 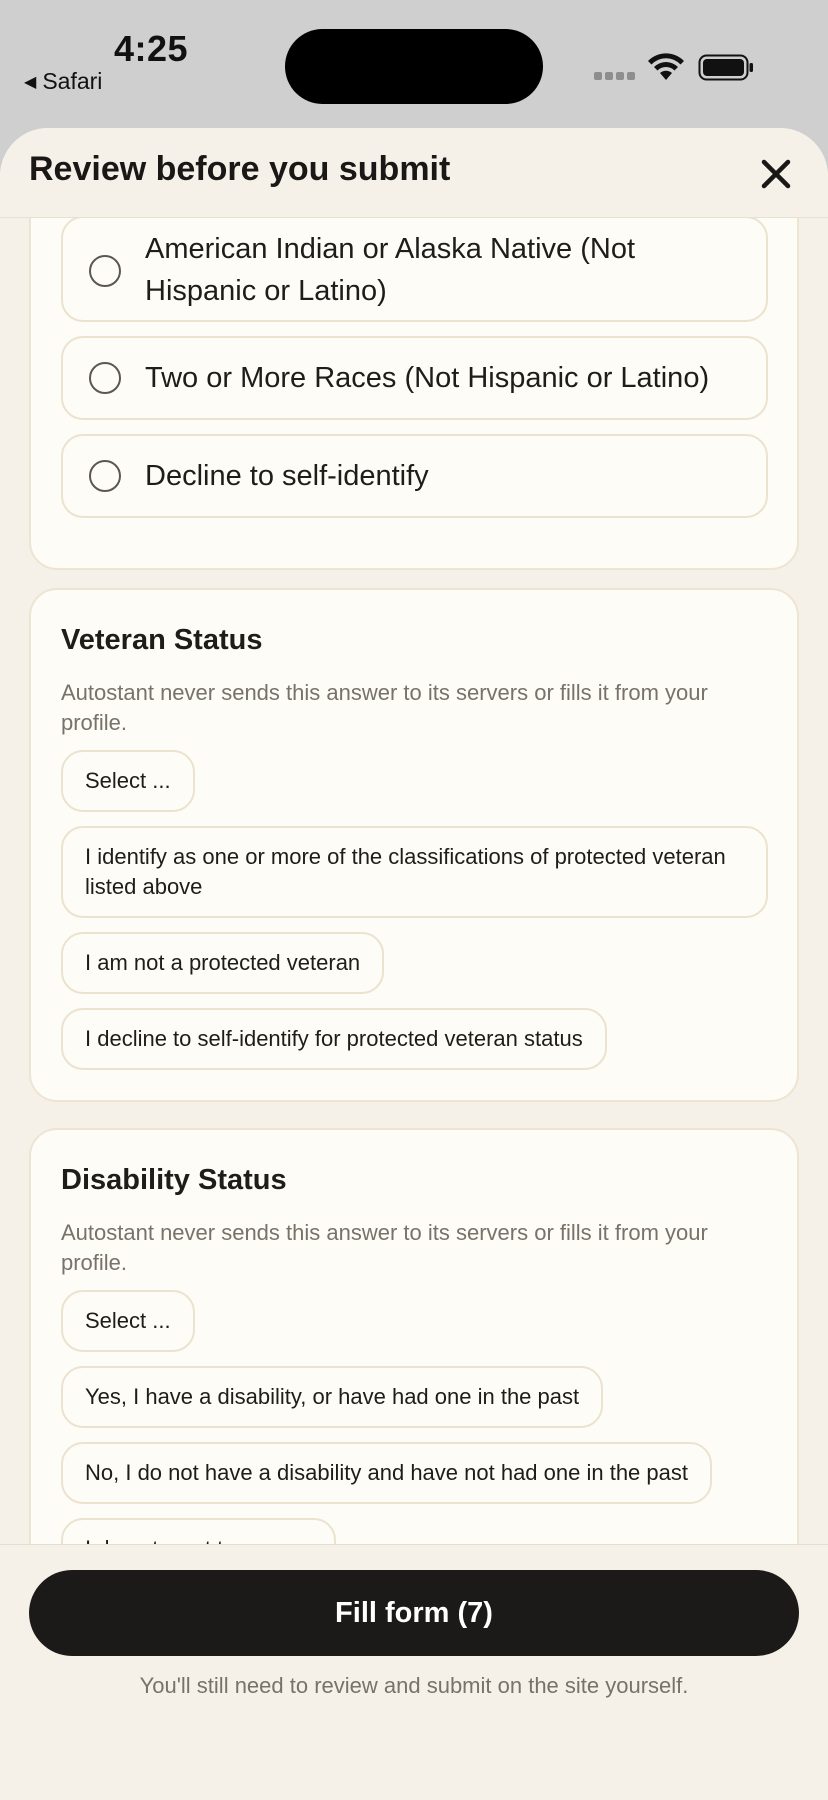 I want to click on race-option-label: Decline to self-identify, so click(x=287, y=476).